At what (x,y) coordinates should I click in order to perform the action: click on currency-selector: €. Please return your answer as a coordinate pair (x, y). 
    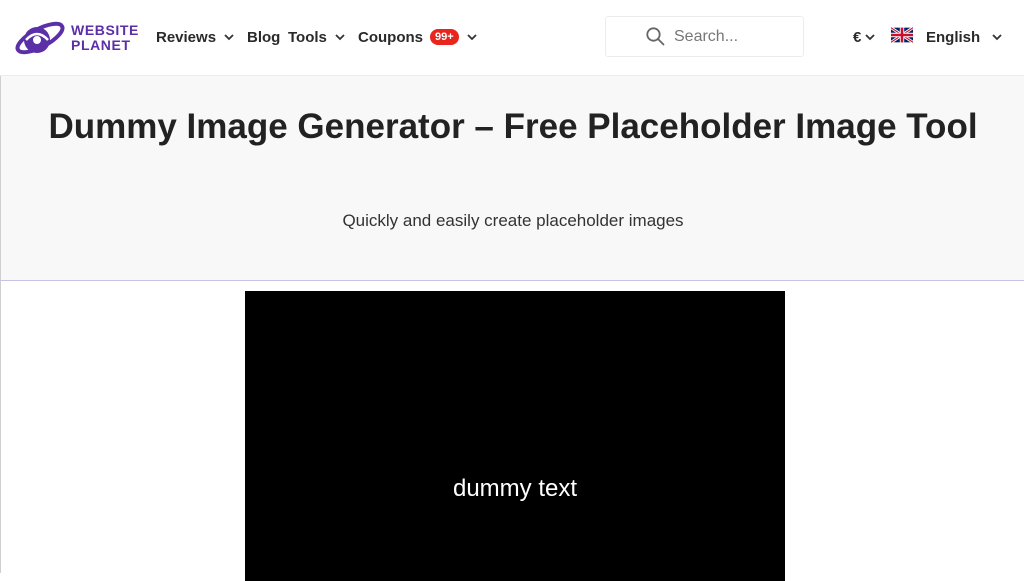
    Looking at the image, I should click on (864, 37).